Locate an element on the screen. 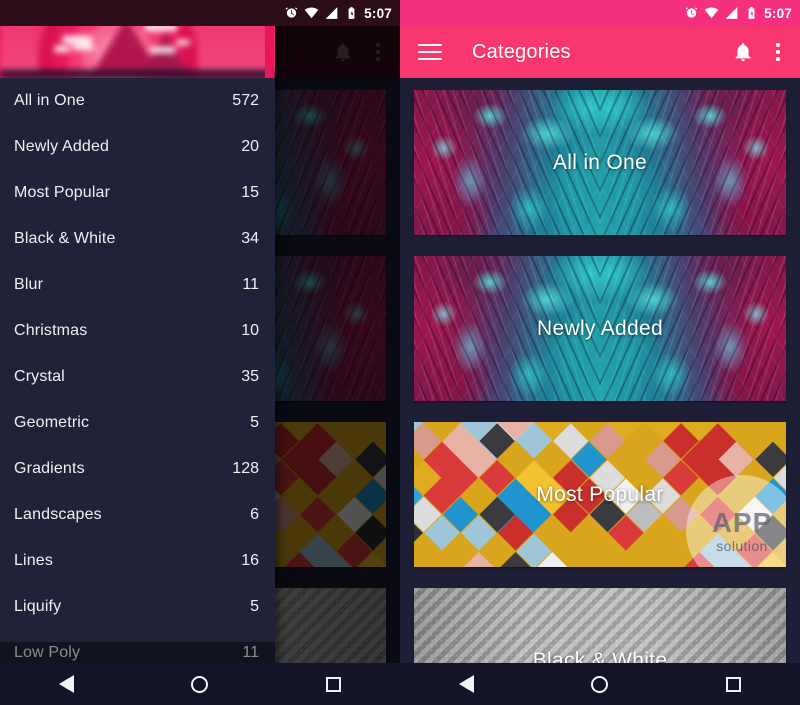 Image resolution: width=800 pixels, height=705 pixels. left-nav-bar is located at coordinates (200, 684).